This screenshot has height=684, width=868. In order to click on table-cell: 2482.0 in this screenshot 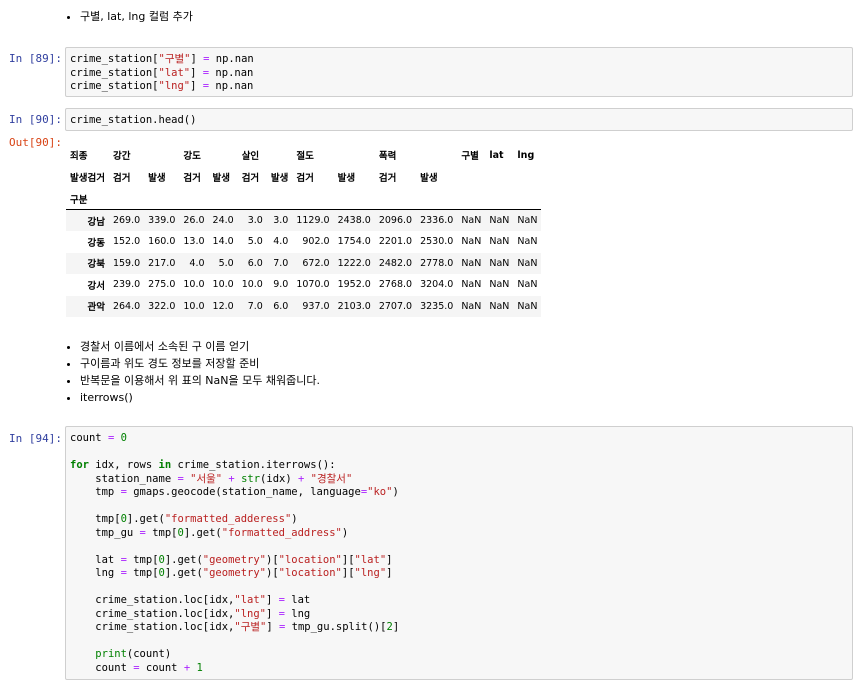, I will do `click(395, 263)`.